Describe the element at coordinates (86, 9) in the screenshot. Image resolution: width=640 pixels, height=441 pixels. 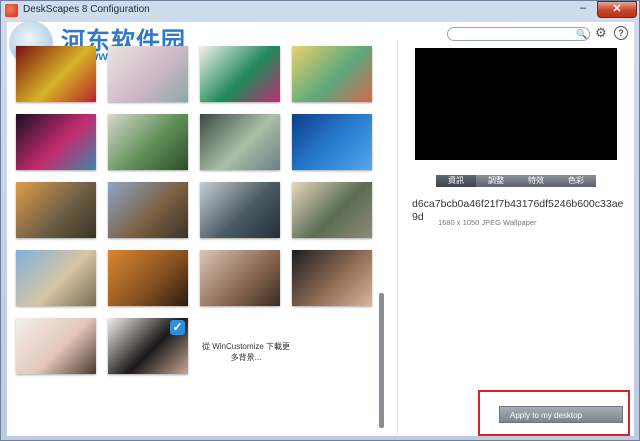
I see `window-title: DeskScapes 8 Configuration` at that location.